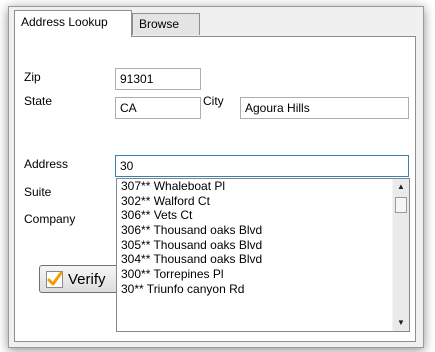 The image size is (435, 352). What do you see at coordinates (263, 289) in the screenshot?
I see `list-item: 30** Triunfo canyon Rd` at bounding box center [263, 289].